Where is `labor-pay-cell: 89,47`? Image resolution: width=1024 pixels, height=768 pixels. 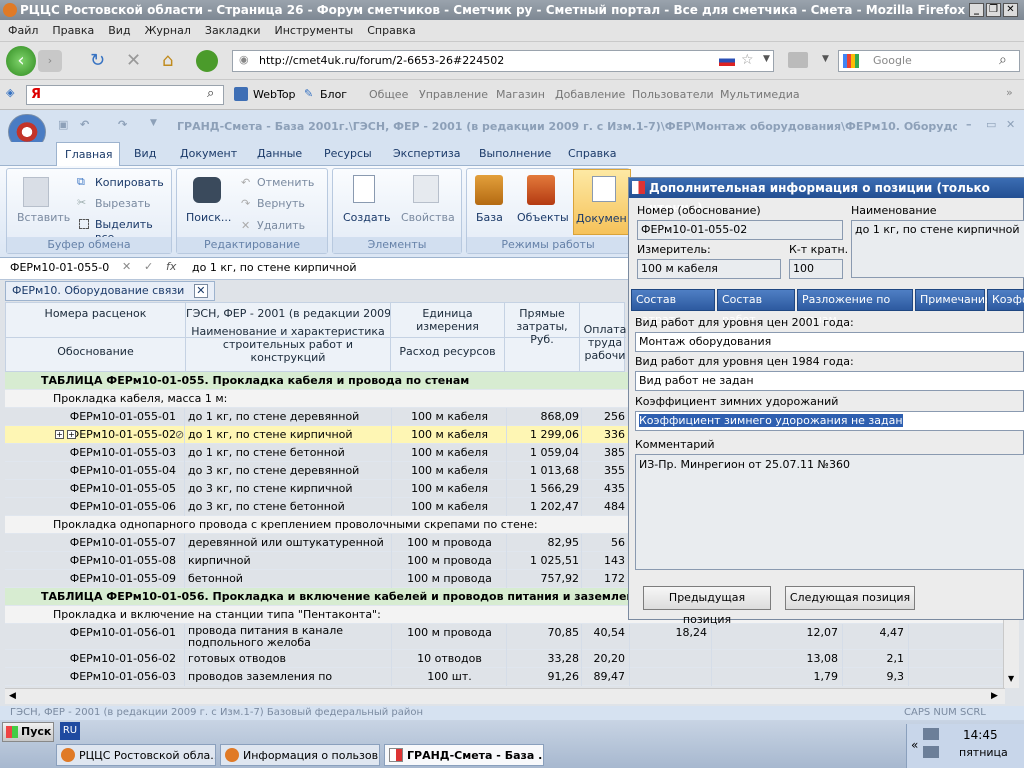
labor-pay-cell: 89,47 is located at coordinates (606, 677).